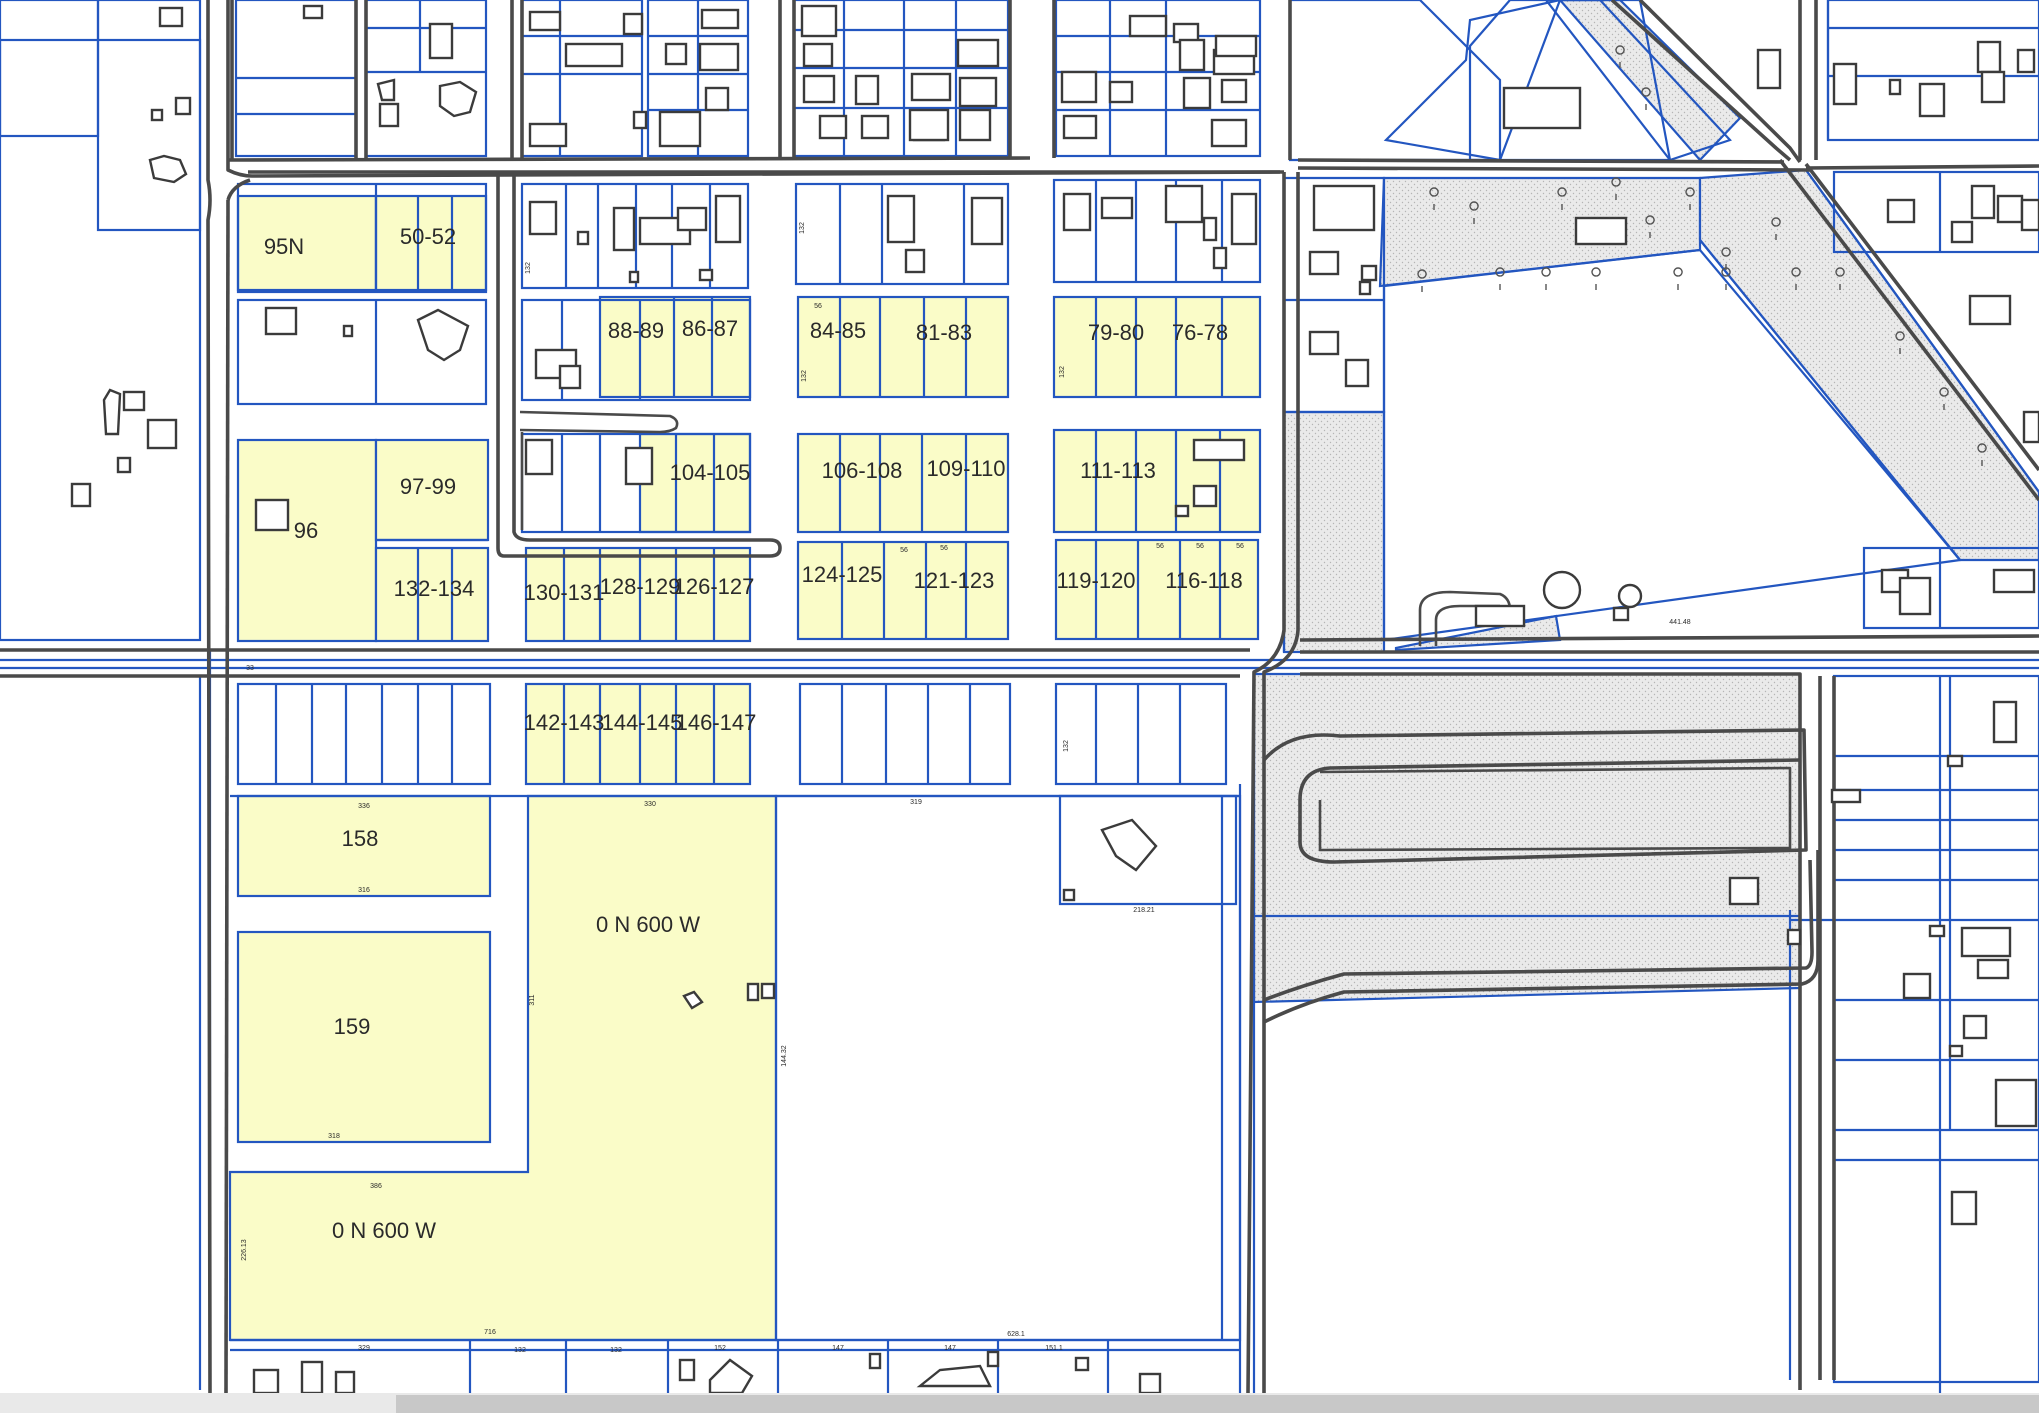 This screenshot has height=1413, width=2039. Describe the element at coordinates (1095, 580) in the screenshot. I see `parcel-label: 119-120` at that location.